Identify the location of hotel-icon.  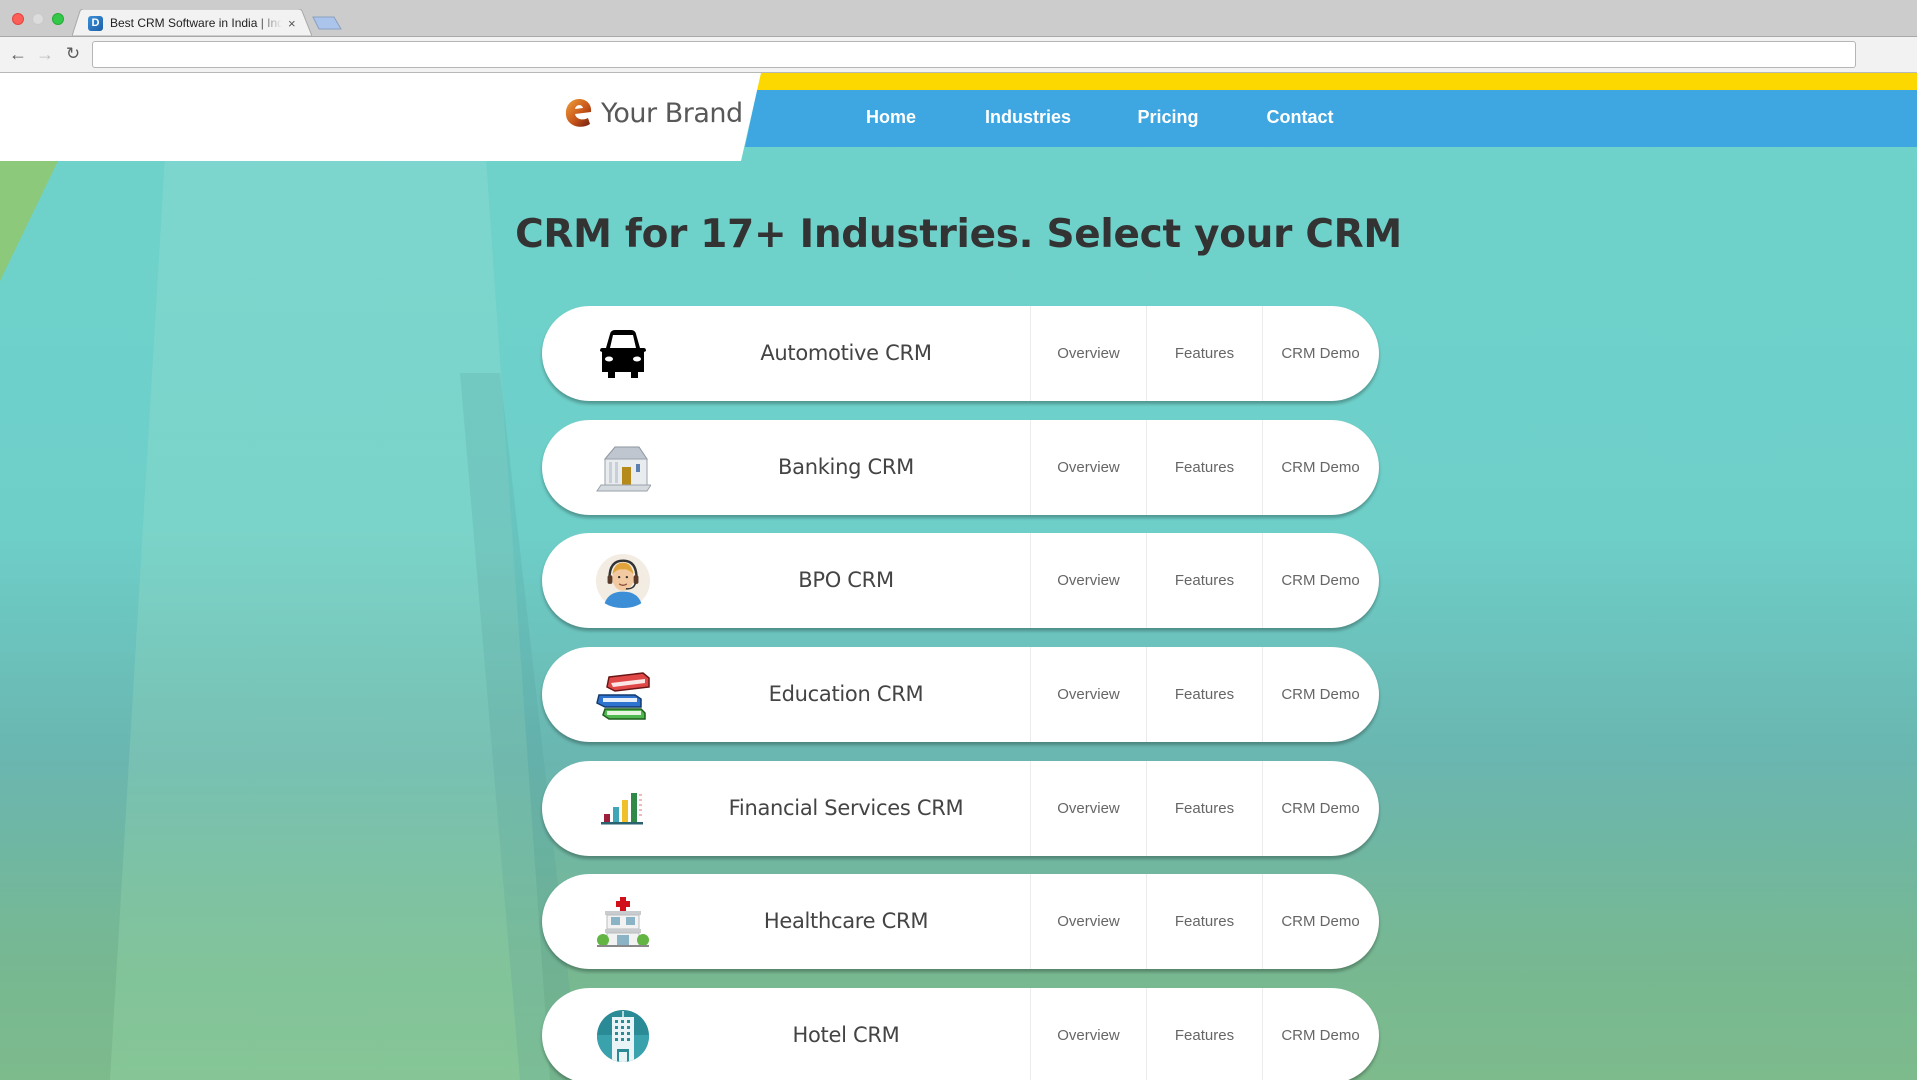
(623, 1036).